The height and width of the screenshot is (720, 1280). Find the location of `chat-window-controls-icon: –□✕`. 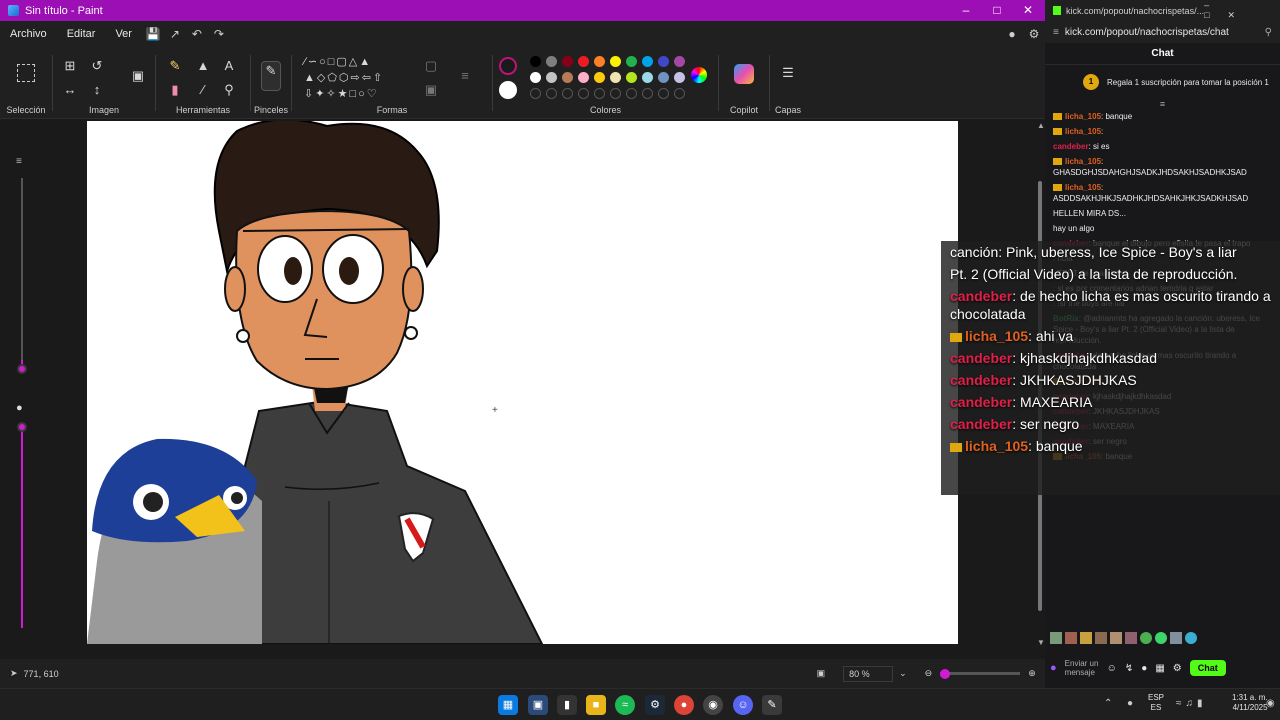

chat-window-controls-icon: –□✕ is located at coordinates (1236, 10).